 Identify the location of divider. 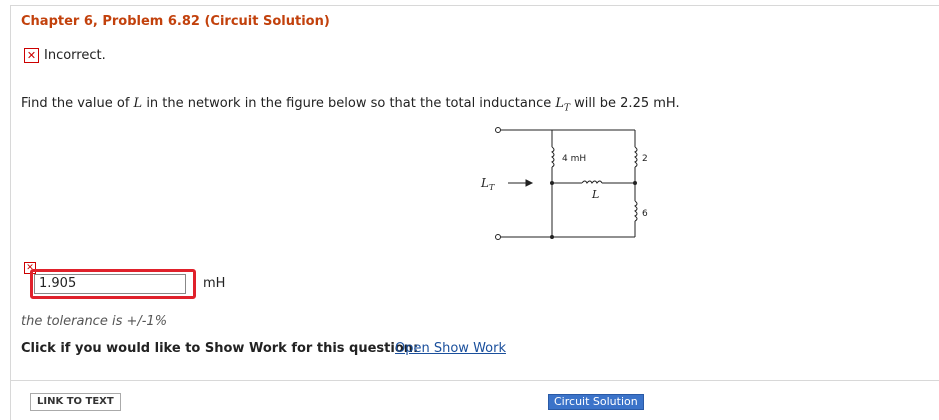
(474, 380).